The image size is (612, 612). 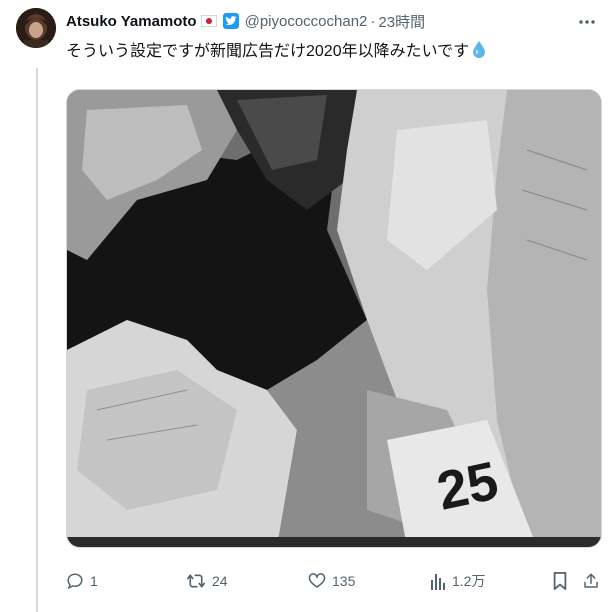 I want to click on thread-line, so click(x=37, y=340).